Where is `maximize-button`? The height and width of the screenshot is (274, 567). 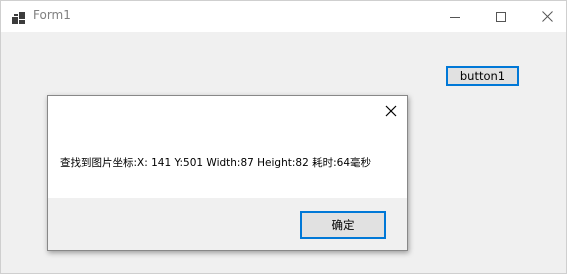
maximize-button is located at coordinates (501, 16).